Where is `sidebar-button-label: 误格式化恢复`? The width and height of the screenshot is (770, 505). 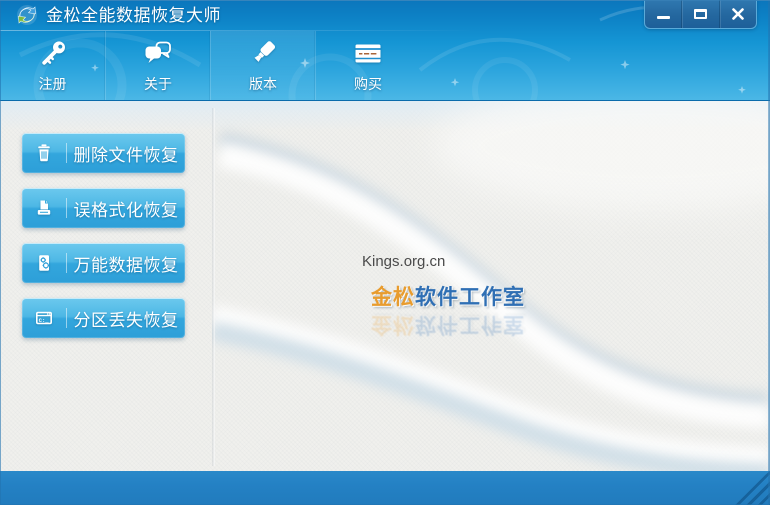
sidebar-button-label: 误格式化恢复 is located at coordinates (126, 210).